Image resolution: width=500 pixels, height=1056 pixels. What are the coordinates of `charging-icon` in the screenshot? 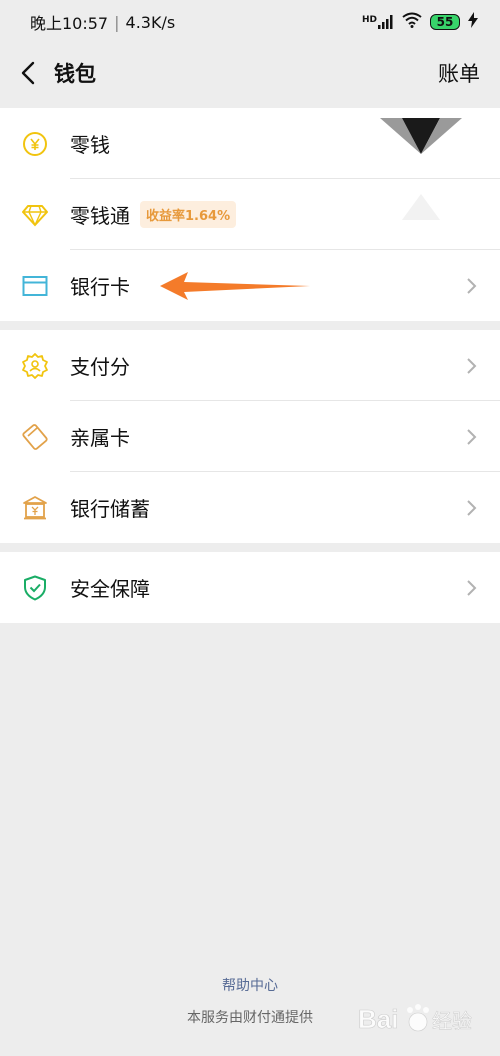 It's located at (473, 22).